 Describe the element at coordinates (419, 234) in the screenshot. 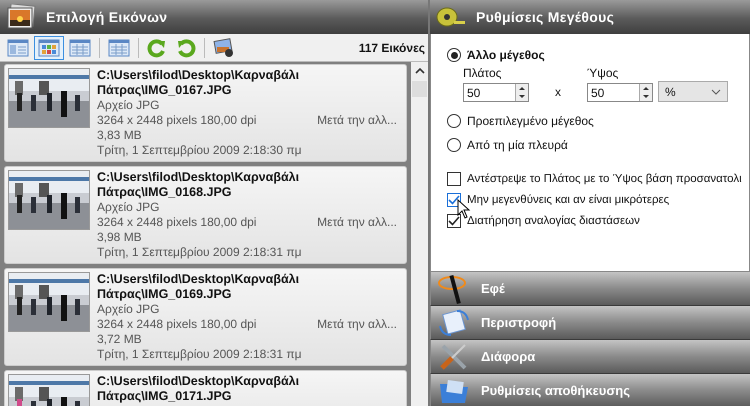

I see `scrollbar` at that location.